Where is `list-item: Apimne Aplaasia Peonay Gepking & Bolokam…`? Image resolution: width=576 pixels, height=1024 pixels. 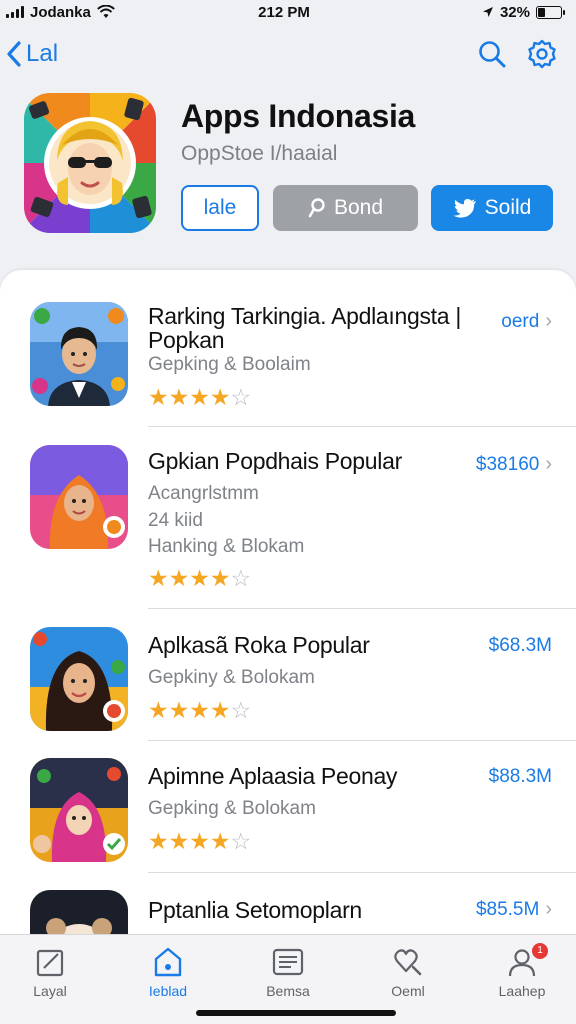
list-item: Apimne Aplaasia Peonay Gepking & Bolokam… is located at coordinates (288, 818).